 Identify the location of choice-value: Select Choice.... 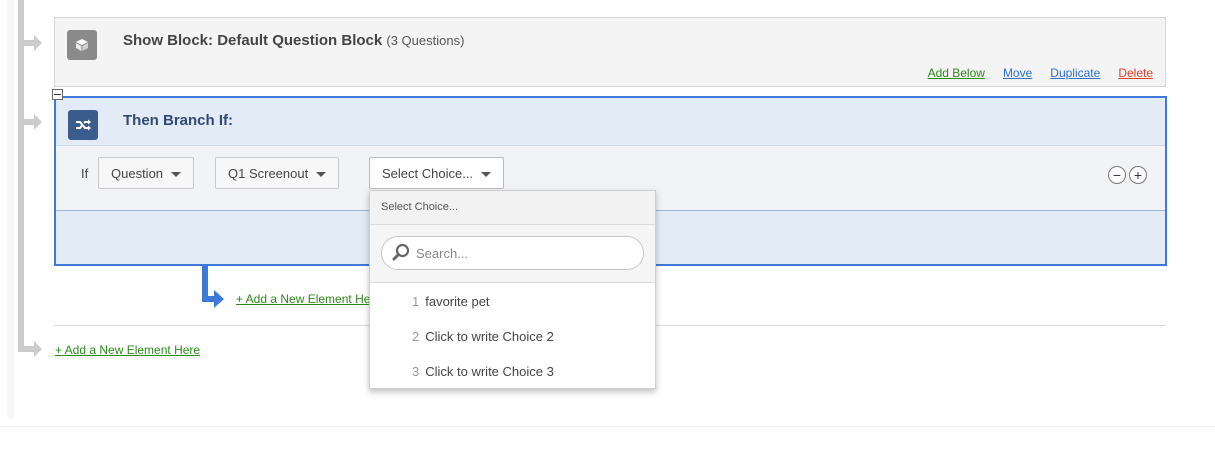
(428, 173).